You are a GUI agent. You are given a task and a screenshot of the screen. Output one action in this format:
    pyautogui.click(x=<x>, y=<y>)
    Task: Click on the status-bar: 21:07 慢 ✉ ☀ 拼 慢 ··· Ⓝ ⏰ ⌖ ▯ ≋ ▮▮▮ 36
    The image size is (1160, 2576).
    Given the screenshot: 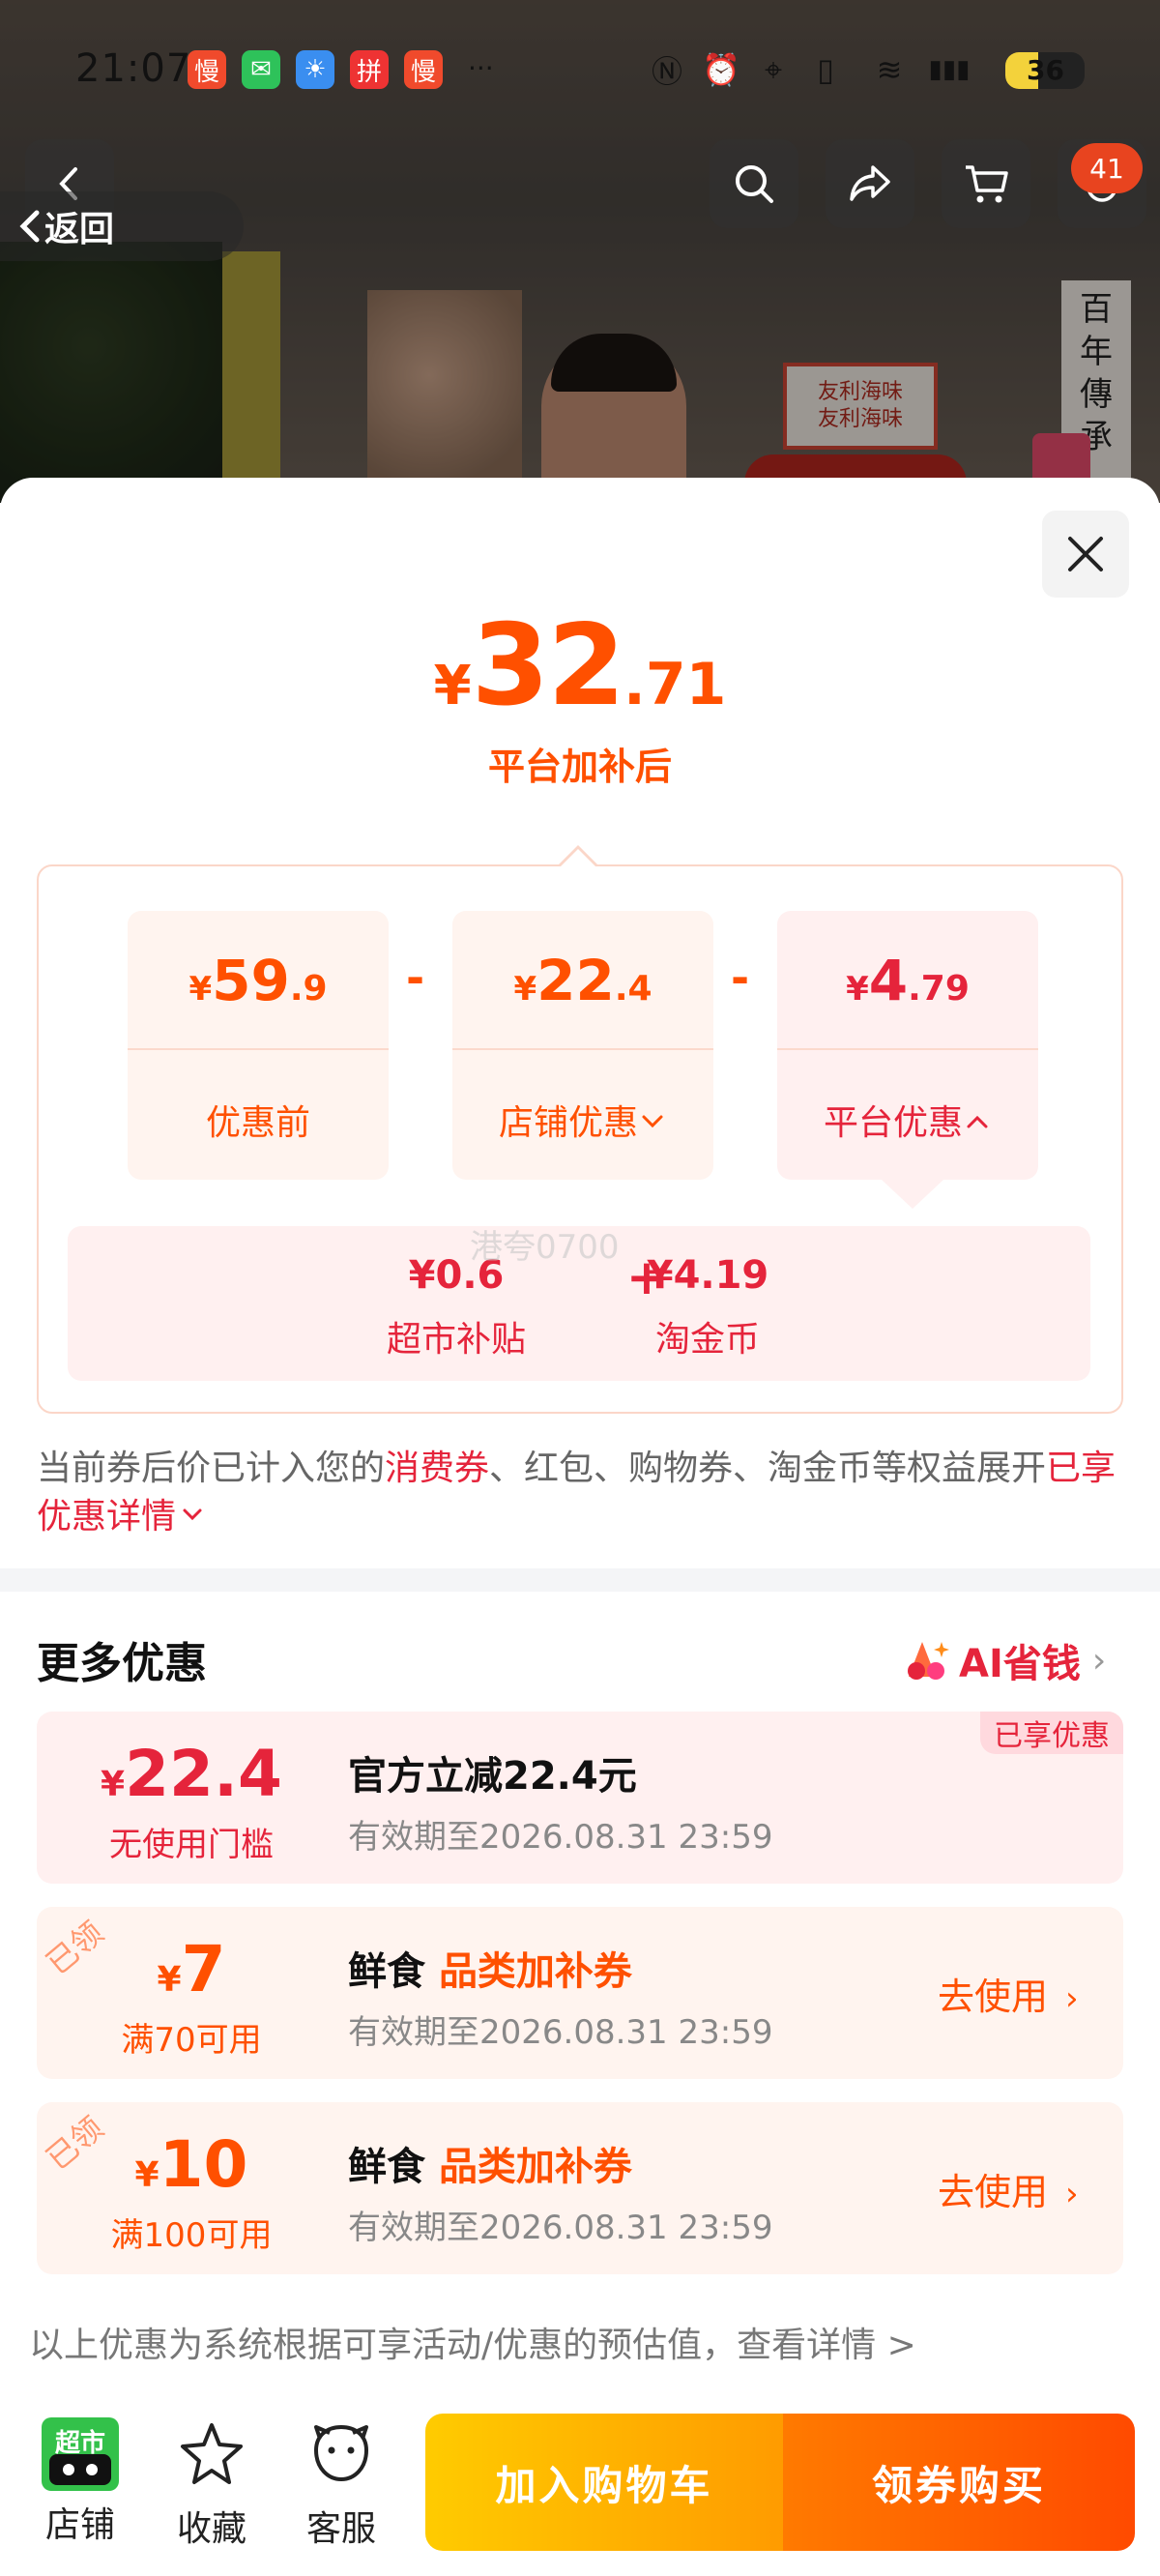 What is the action you would take?
    pyautogui.click(x=580, y=67)
    